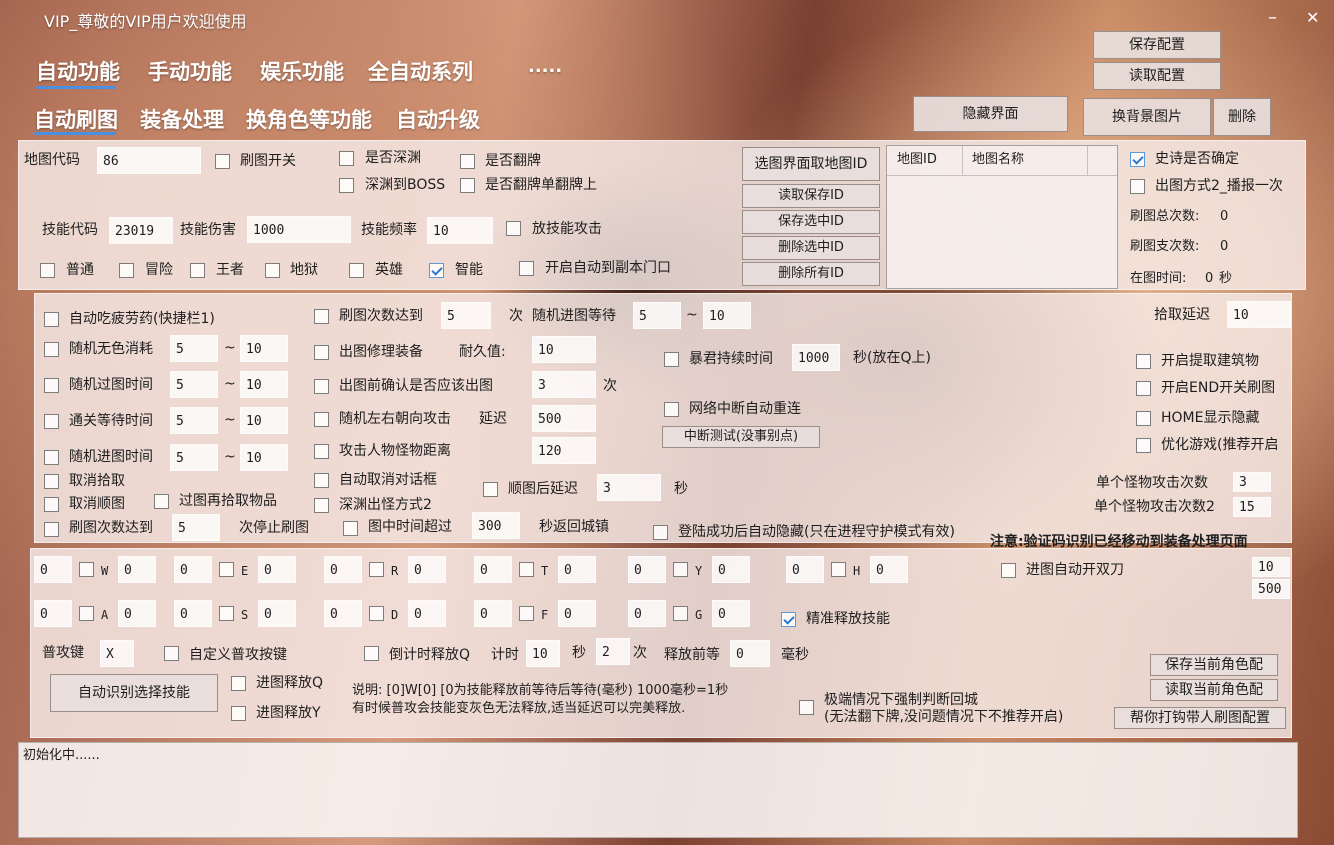  Describe the element at coordinates (438, 119) in the screenshot. I see `subtab-auto-level: 自动升级` at that location.